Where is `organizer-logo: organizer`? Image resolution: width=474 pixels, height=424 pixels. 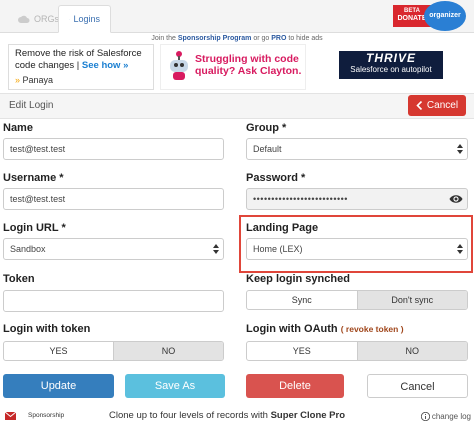 organizer-logo: organizer is located at coordinates (445, 16).